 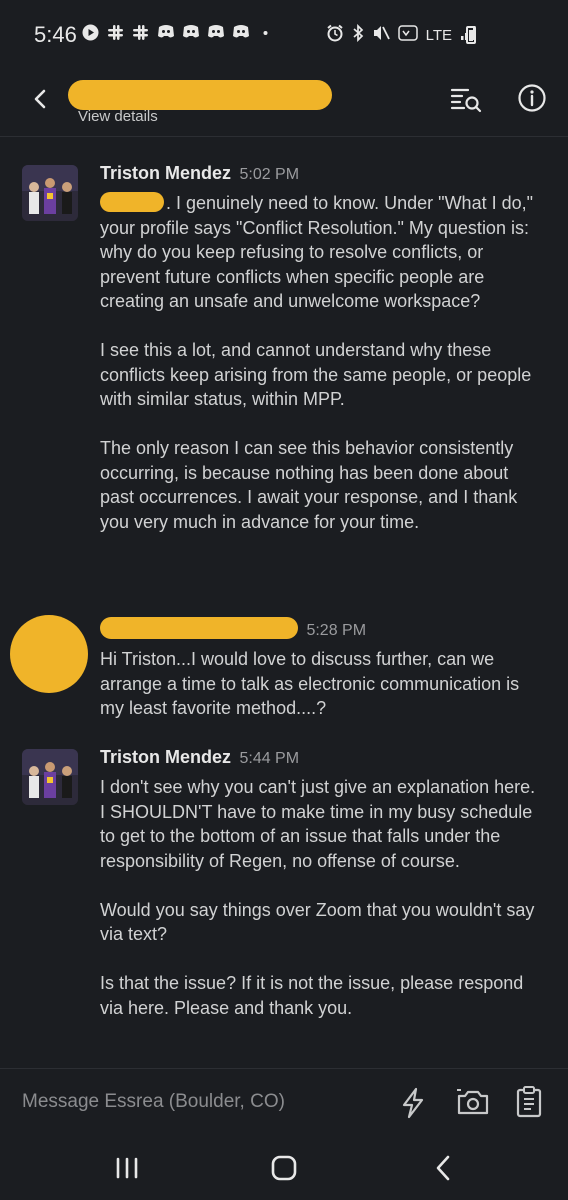 I want to click on channel-name-redacted, so click(x=200, y=95).